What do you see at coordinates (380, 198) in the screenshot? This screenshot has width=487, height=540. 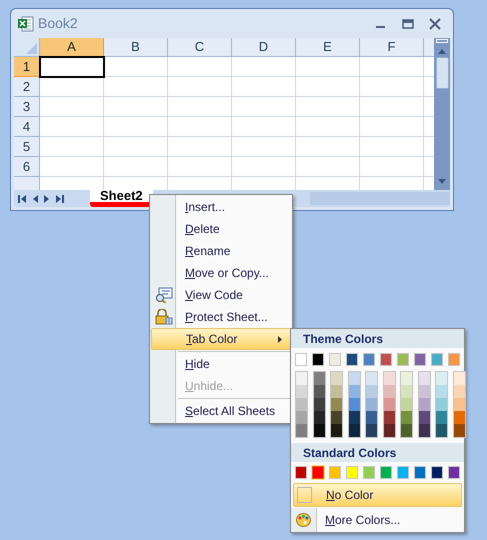 I see `horizontal-scrollbar` at bounding box center [380, 198].